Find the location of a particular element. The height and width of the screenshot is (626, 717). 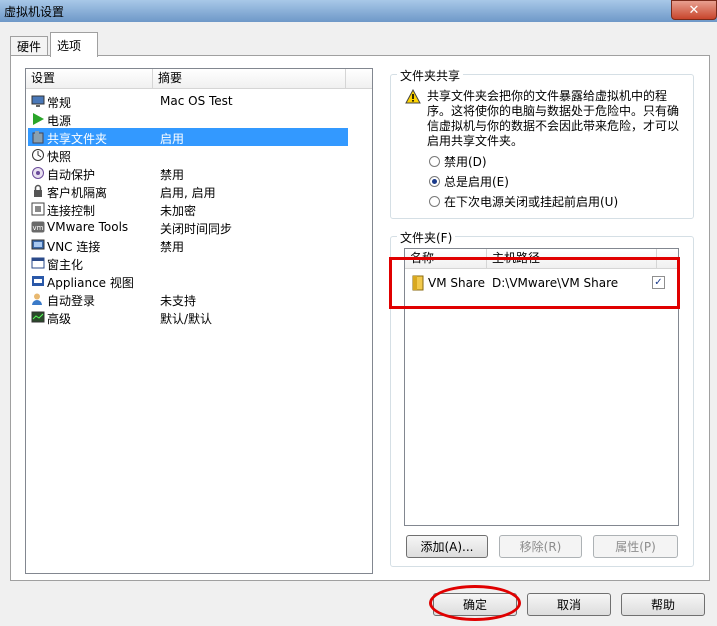

lock-icon is located at coordinates (38, 190).